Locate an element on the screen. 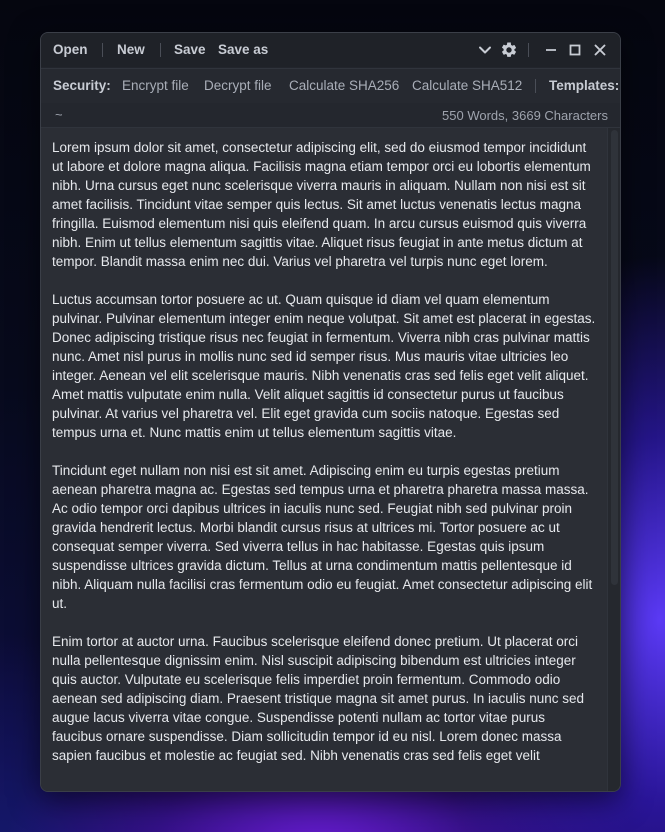 Image resolution: width=665 pixels, height=832 pixels. save-as-button: Save as is located at coordinates (243, 50).